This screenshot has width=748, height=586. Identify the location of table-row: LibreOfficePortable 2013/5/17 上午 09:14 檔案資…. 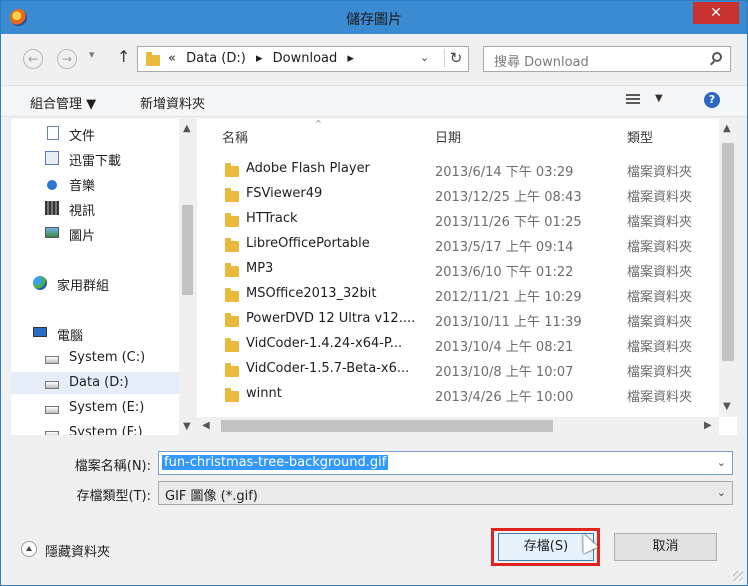
(458, 244).